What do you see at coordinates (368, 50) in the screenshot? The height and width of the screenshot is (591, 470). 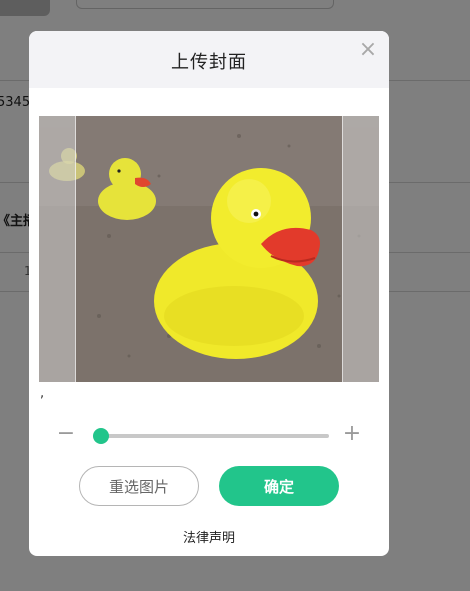 I see `close-icon: ×` at bounding box center [368, 50].